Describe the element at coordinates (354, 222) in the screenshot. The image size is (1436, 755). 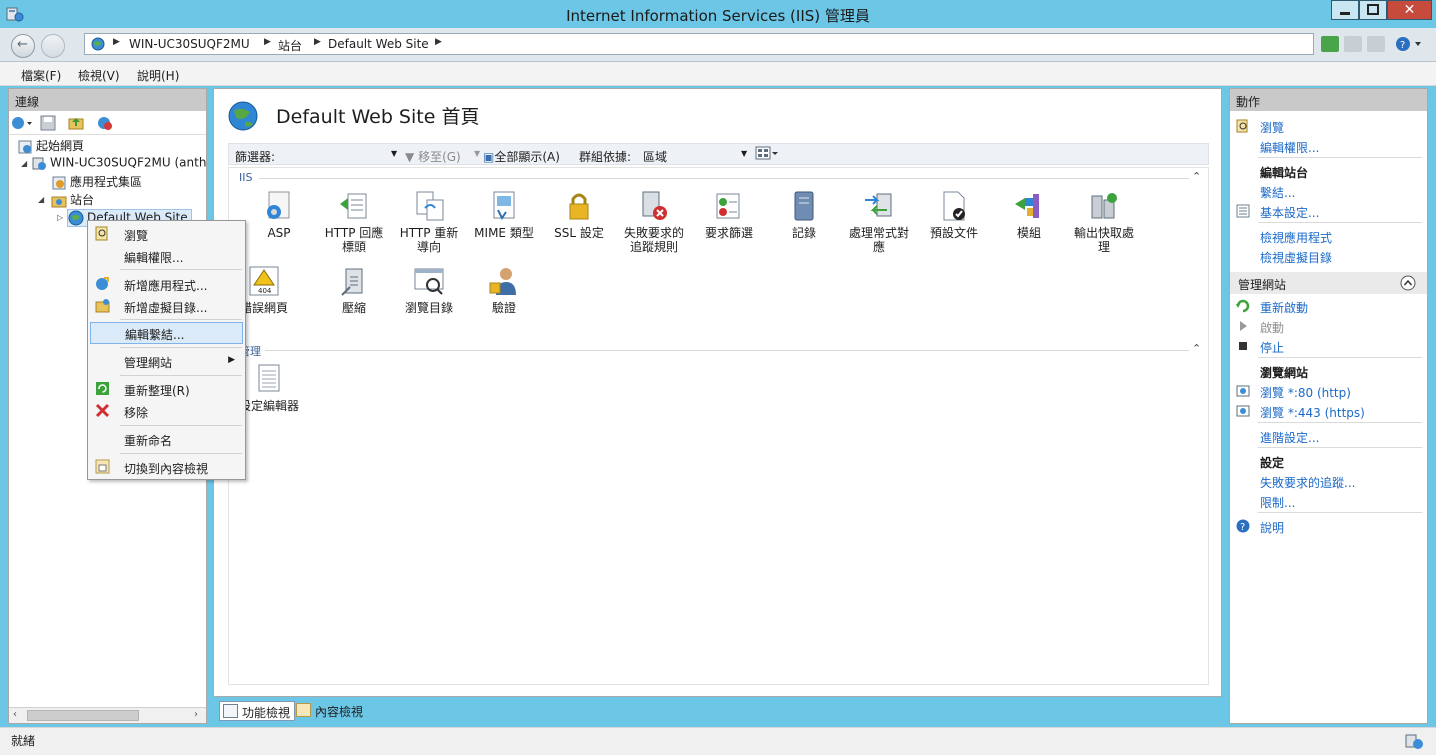
I see `feature-http-response-headers: HTTP 回應標頭` at that location.